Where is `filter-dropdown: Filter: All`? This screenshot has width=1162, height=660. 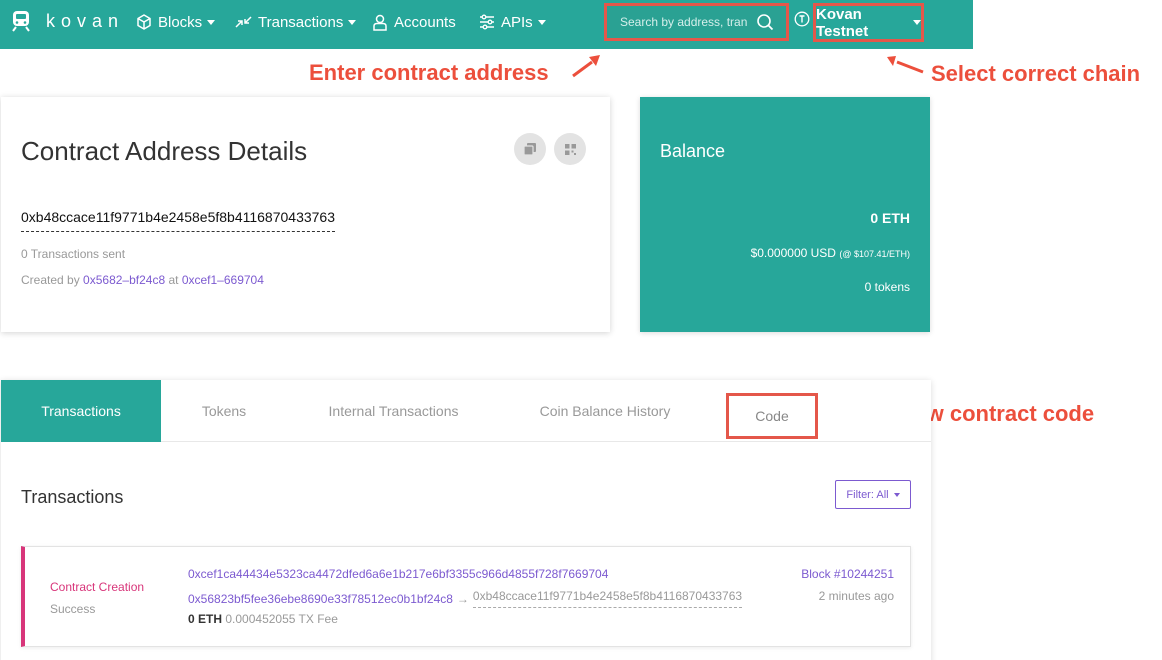 filter-dropdown: Filter: All is located at coordinates (873, 494).